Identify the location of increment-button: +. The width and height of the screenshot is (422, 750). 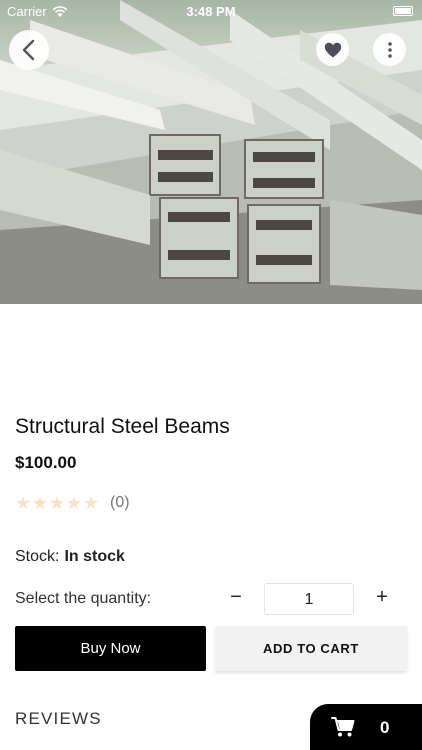
(382, 599).